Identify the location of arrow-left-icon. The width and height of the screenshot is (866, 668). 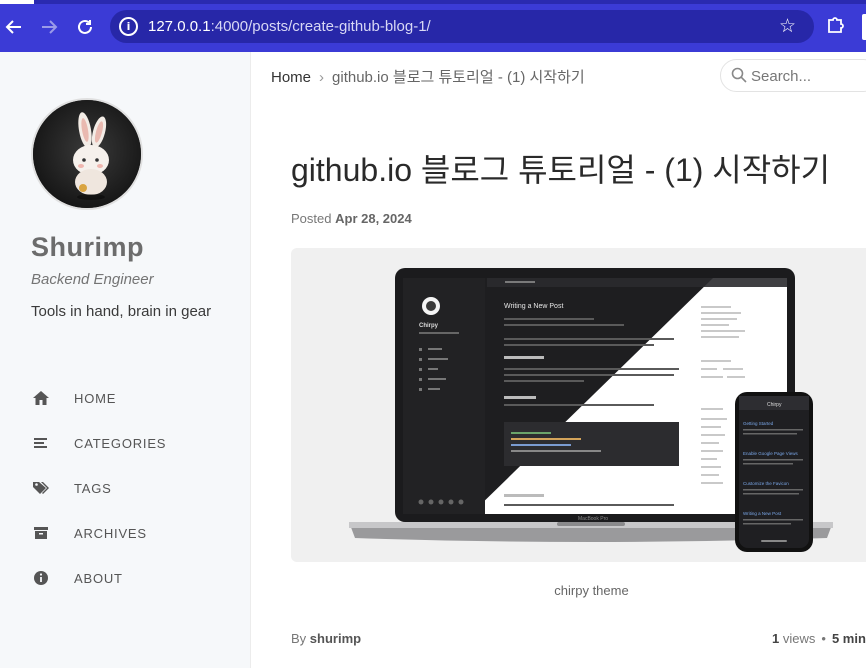
(13, 27).